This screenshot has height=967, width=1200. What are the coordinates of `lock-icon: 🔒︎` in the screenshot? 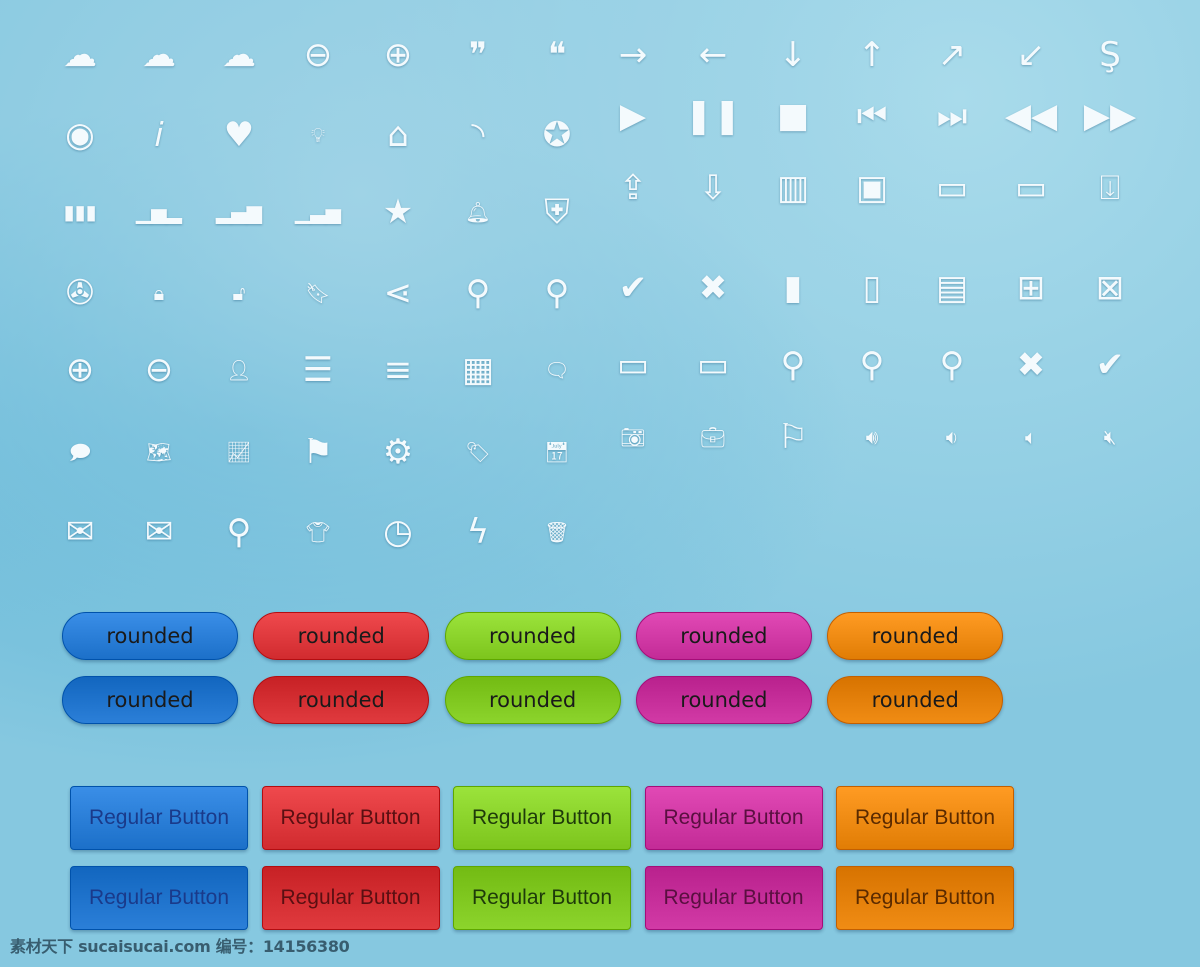 It's located at (159, 293).